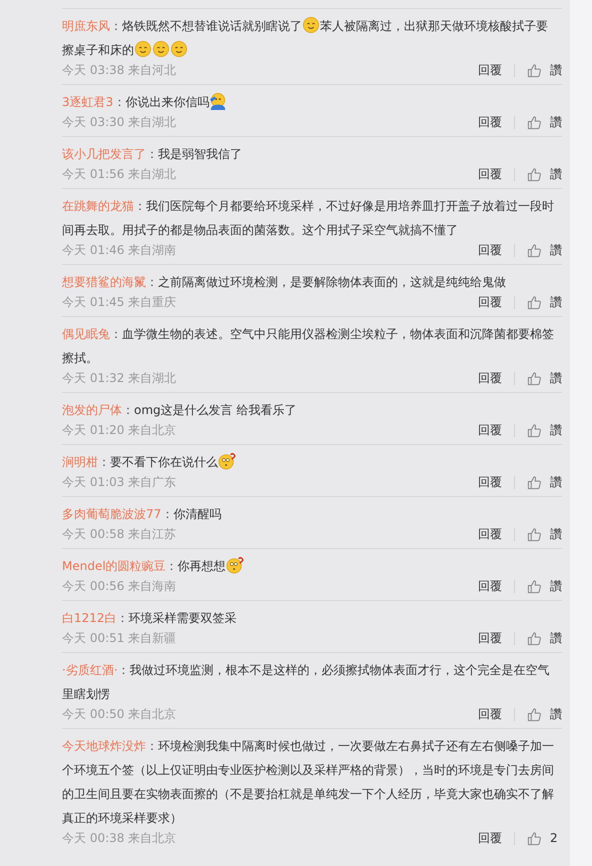 Image resolution: width=592 pixels, height=866 pixels. I want to click on comment-text: 泡发的尸体：omg这是什么发言 给我看乐了, so click(180, 410).